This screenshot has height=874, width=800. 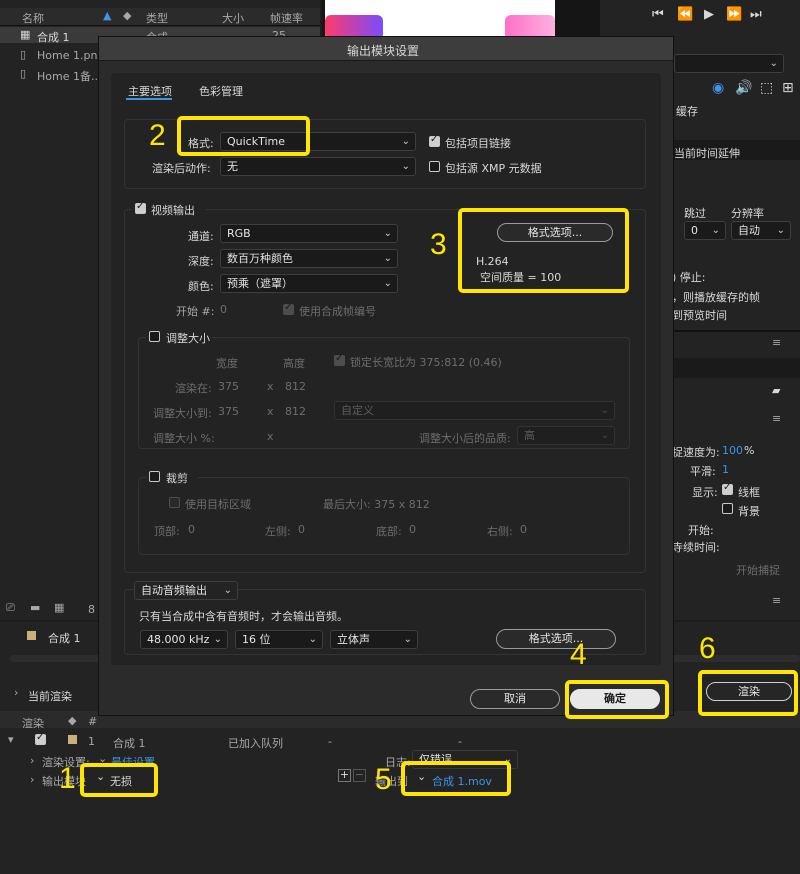 I want to click on prev-frame-icon: ⏪, so click(x=685, y=14).